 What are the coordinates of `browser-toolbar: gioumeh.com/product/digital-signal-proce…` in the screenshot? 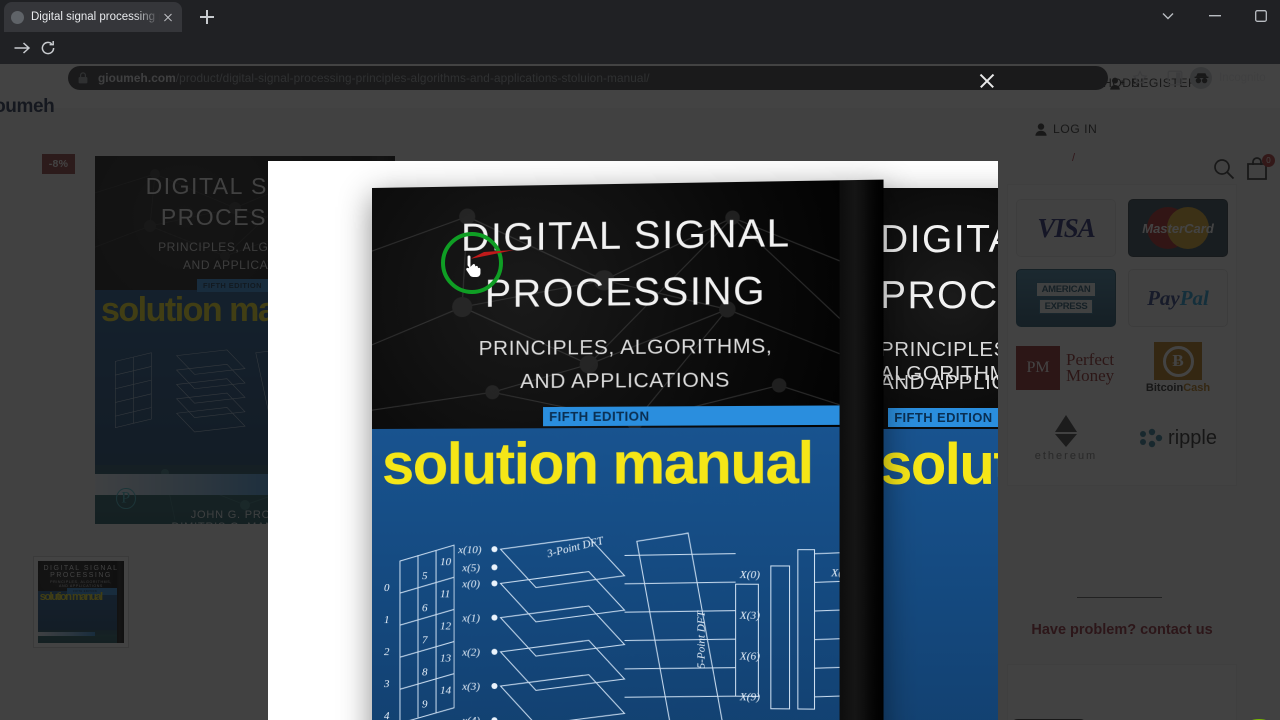 It's located at (640, 61).